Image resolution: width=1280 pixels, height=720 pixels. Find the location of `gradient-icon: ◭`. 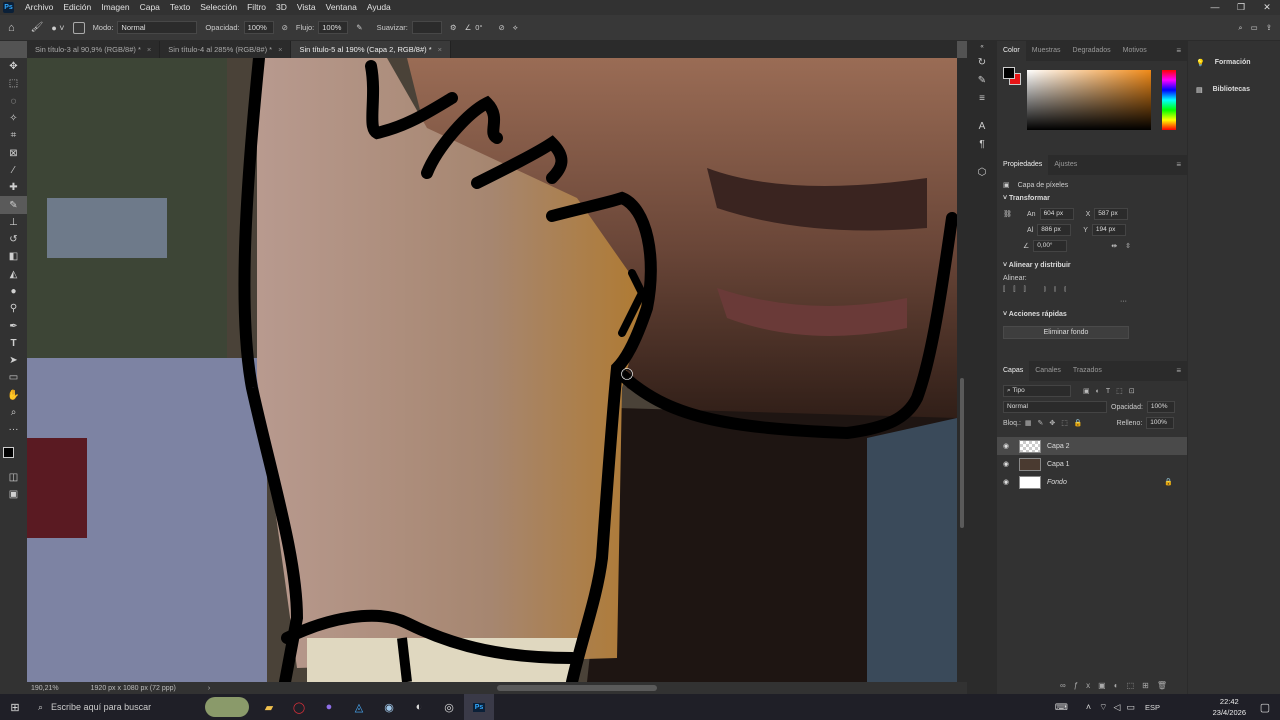

gradient-icon: ◭ is located at coordinates (13, 274).